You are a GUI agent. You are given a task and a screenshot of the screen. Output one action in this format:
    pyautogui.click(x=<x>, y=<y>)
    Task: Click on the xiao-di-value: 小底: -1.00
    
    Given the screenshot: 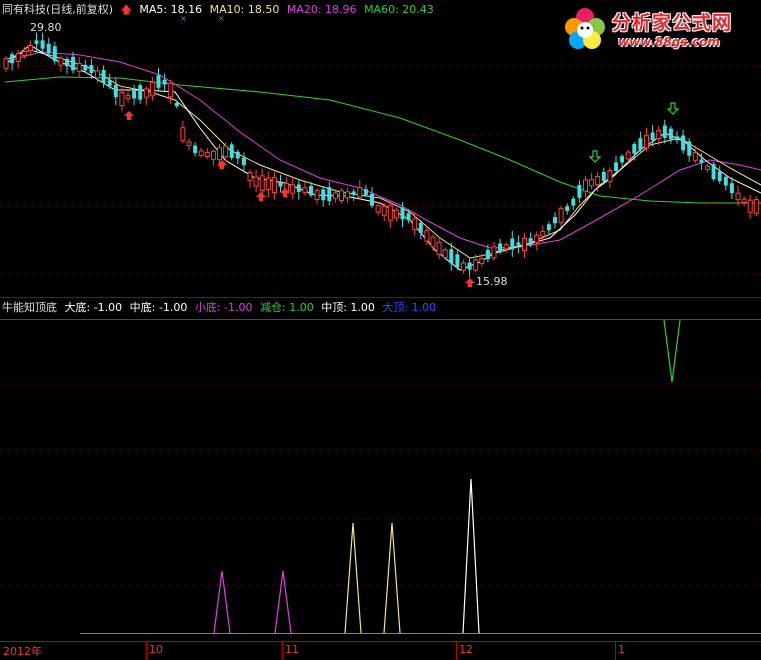 What is the action you would take?
    pyautogui.click(x=223, y=307)
    